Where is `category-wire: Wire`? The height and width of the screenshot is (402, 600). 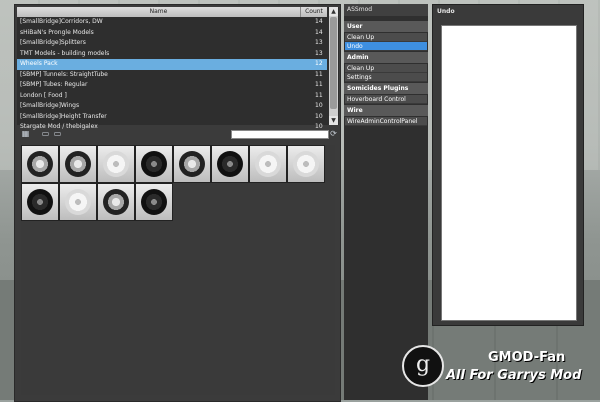
category-wire: Wire is located at coordinates (386, 110).